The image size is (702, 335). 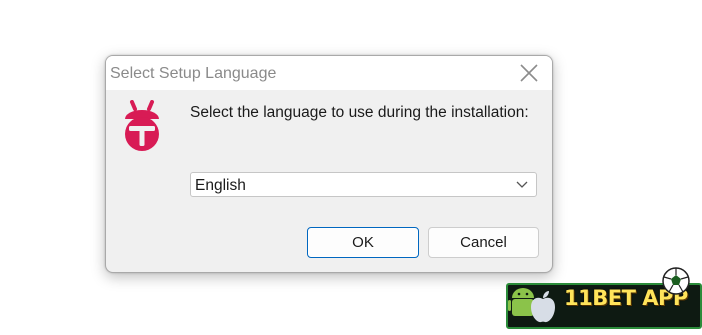 What do you see at coordinates (363, 242) in the screenshot?
I see `ok-button: OK` at bounding box center [363, 242].